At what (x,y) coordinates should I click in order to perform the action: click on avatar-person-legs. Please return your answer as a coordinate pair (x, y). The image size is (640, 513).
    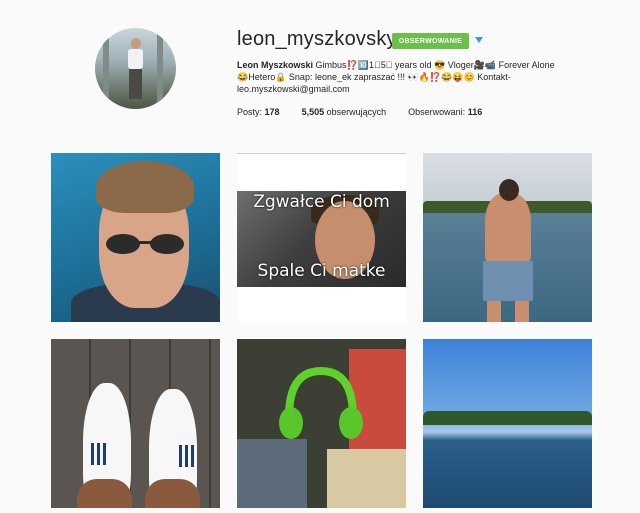
    Looking at the image, I should click on (135, 84).